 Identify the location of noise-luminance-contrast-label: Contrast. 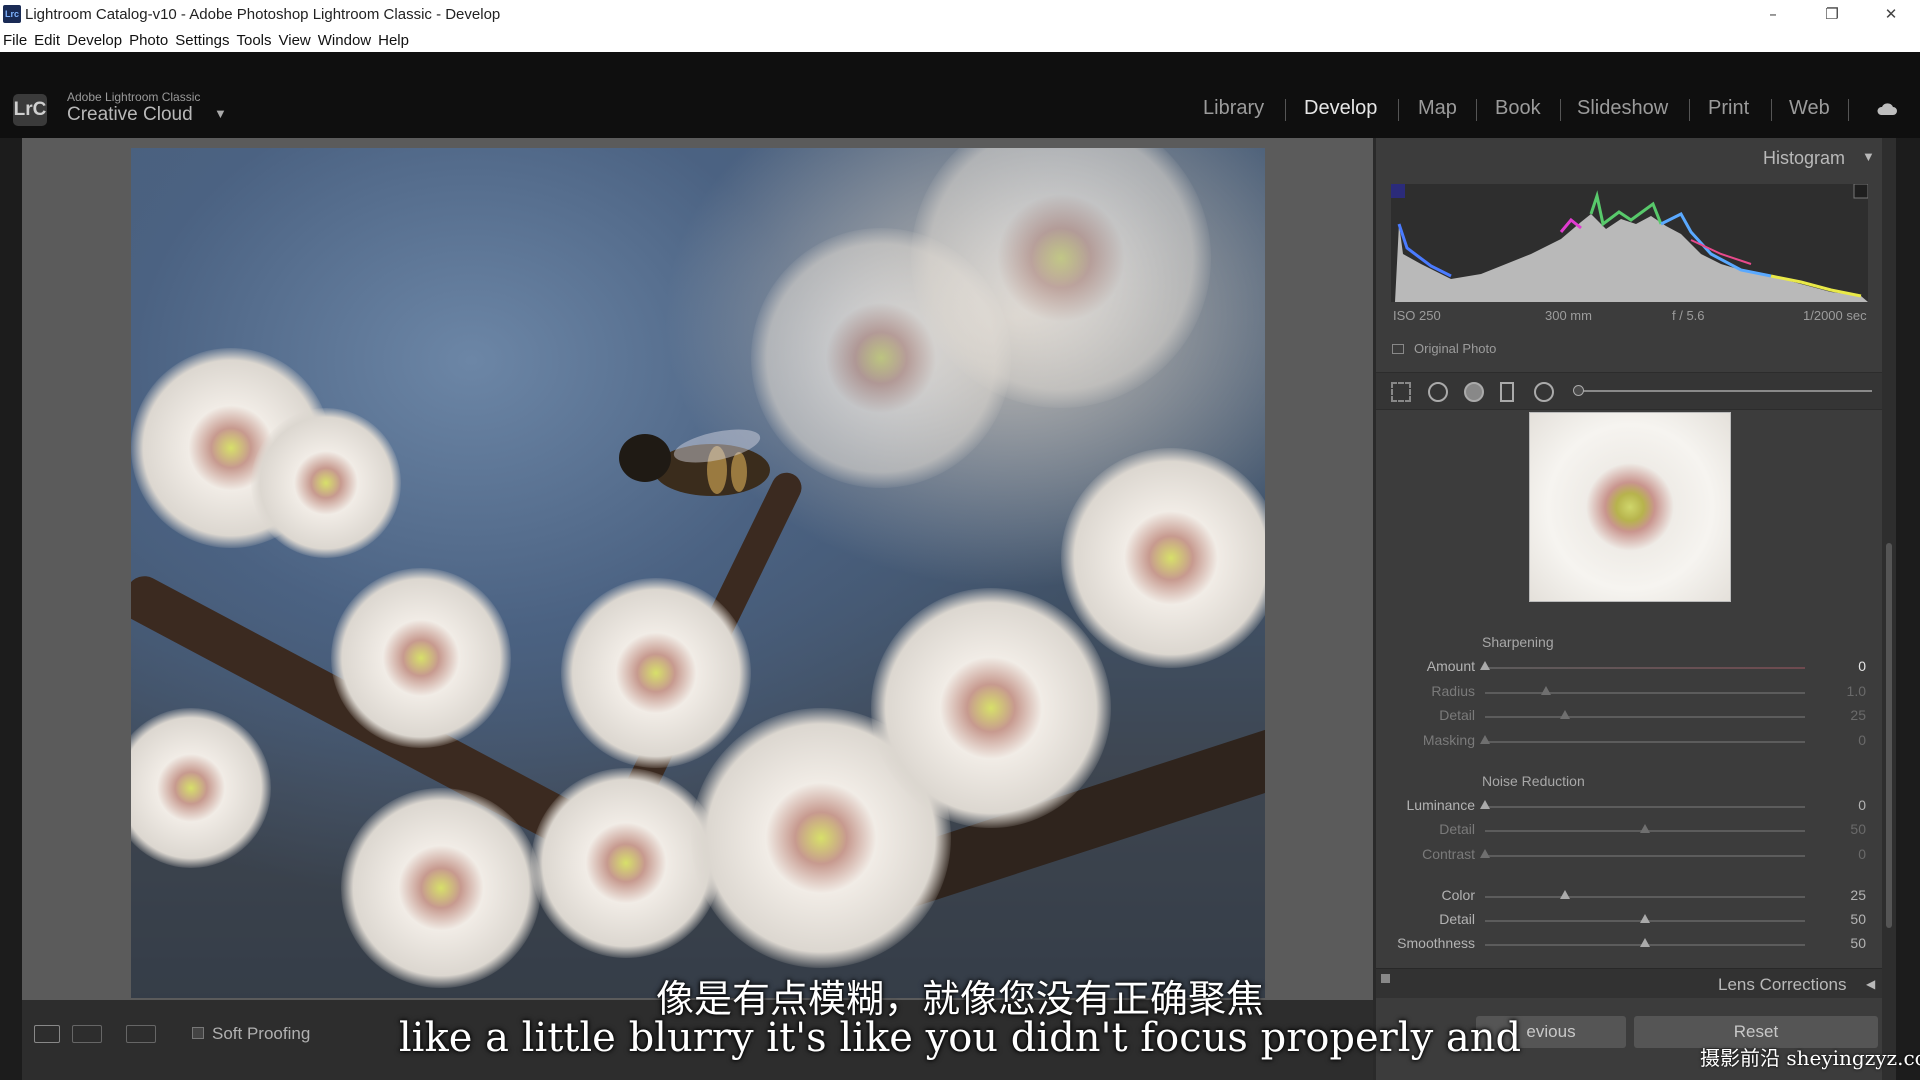
(1448, 854).